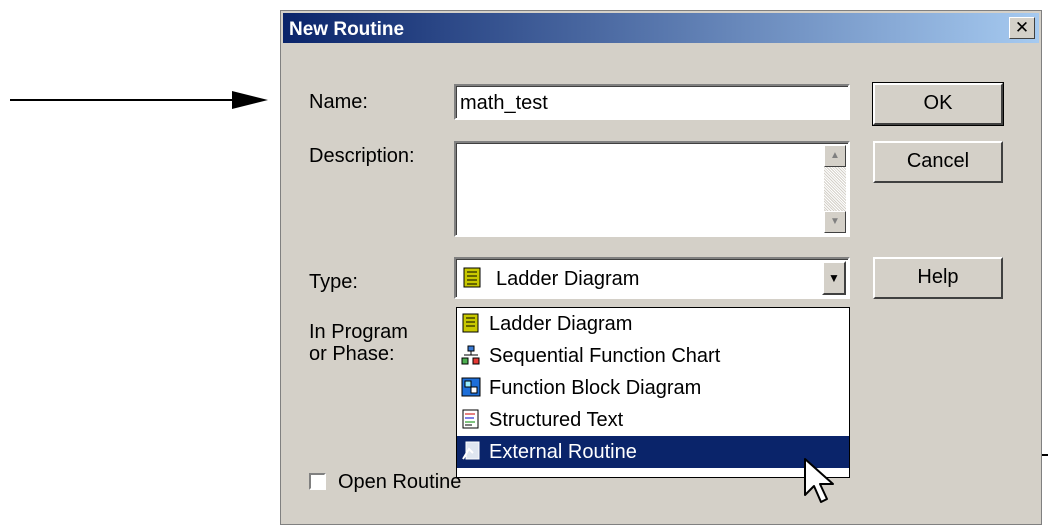 Image resolution: width=1049 pixels, height=527 pixels. What do you see at coordinates (338, 102) in the screenshot?
I see `name-label: Name:` at bounding box center [338, 102].